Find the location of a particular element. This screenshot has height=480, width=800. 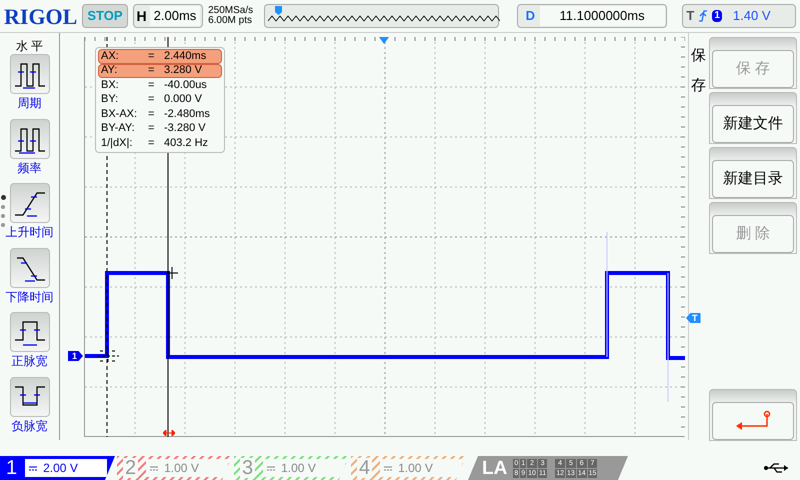

readout-label: BX: is located at coordinates (110, 85).